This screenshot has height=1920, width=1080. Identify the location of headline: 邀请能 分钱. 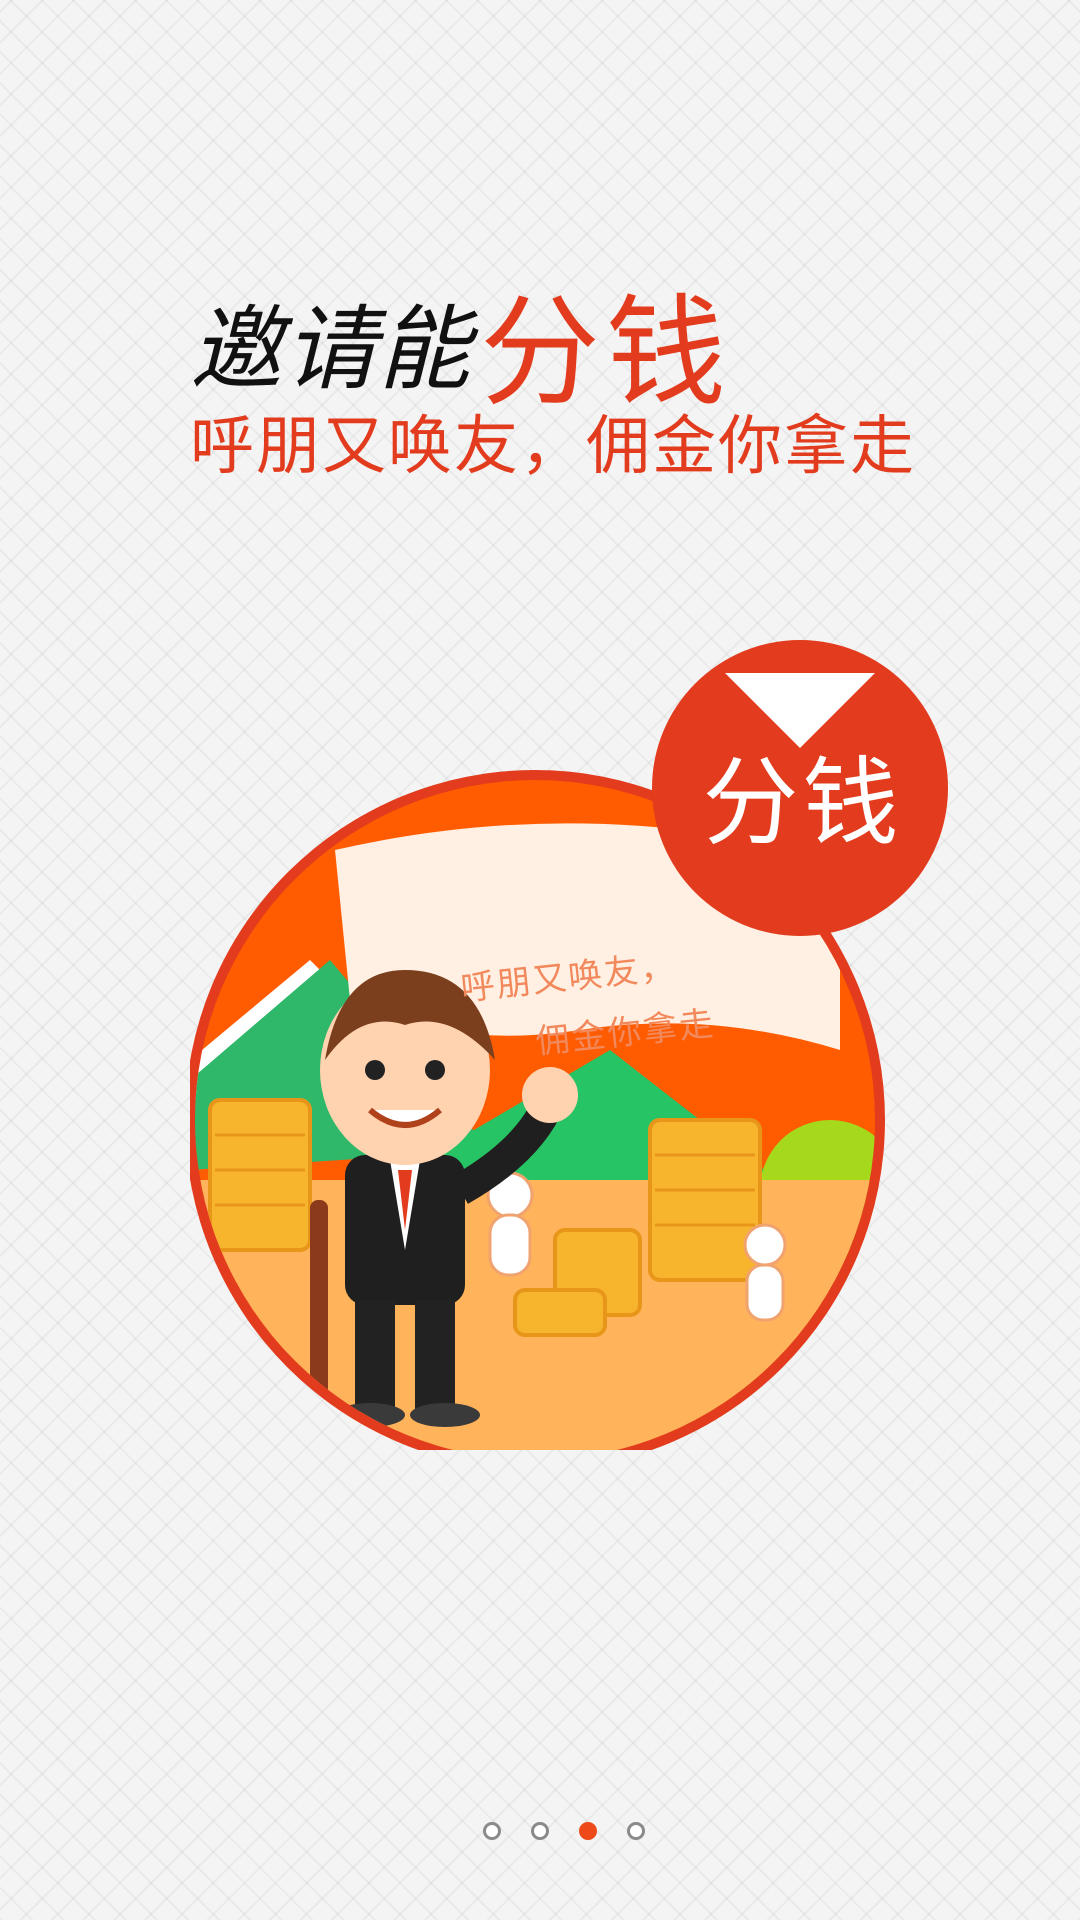
(620, 339).